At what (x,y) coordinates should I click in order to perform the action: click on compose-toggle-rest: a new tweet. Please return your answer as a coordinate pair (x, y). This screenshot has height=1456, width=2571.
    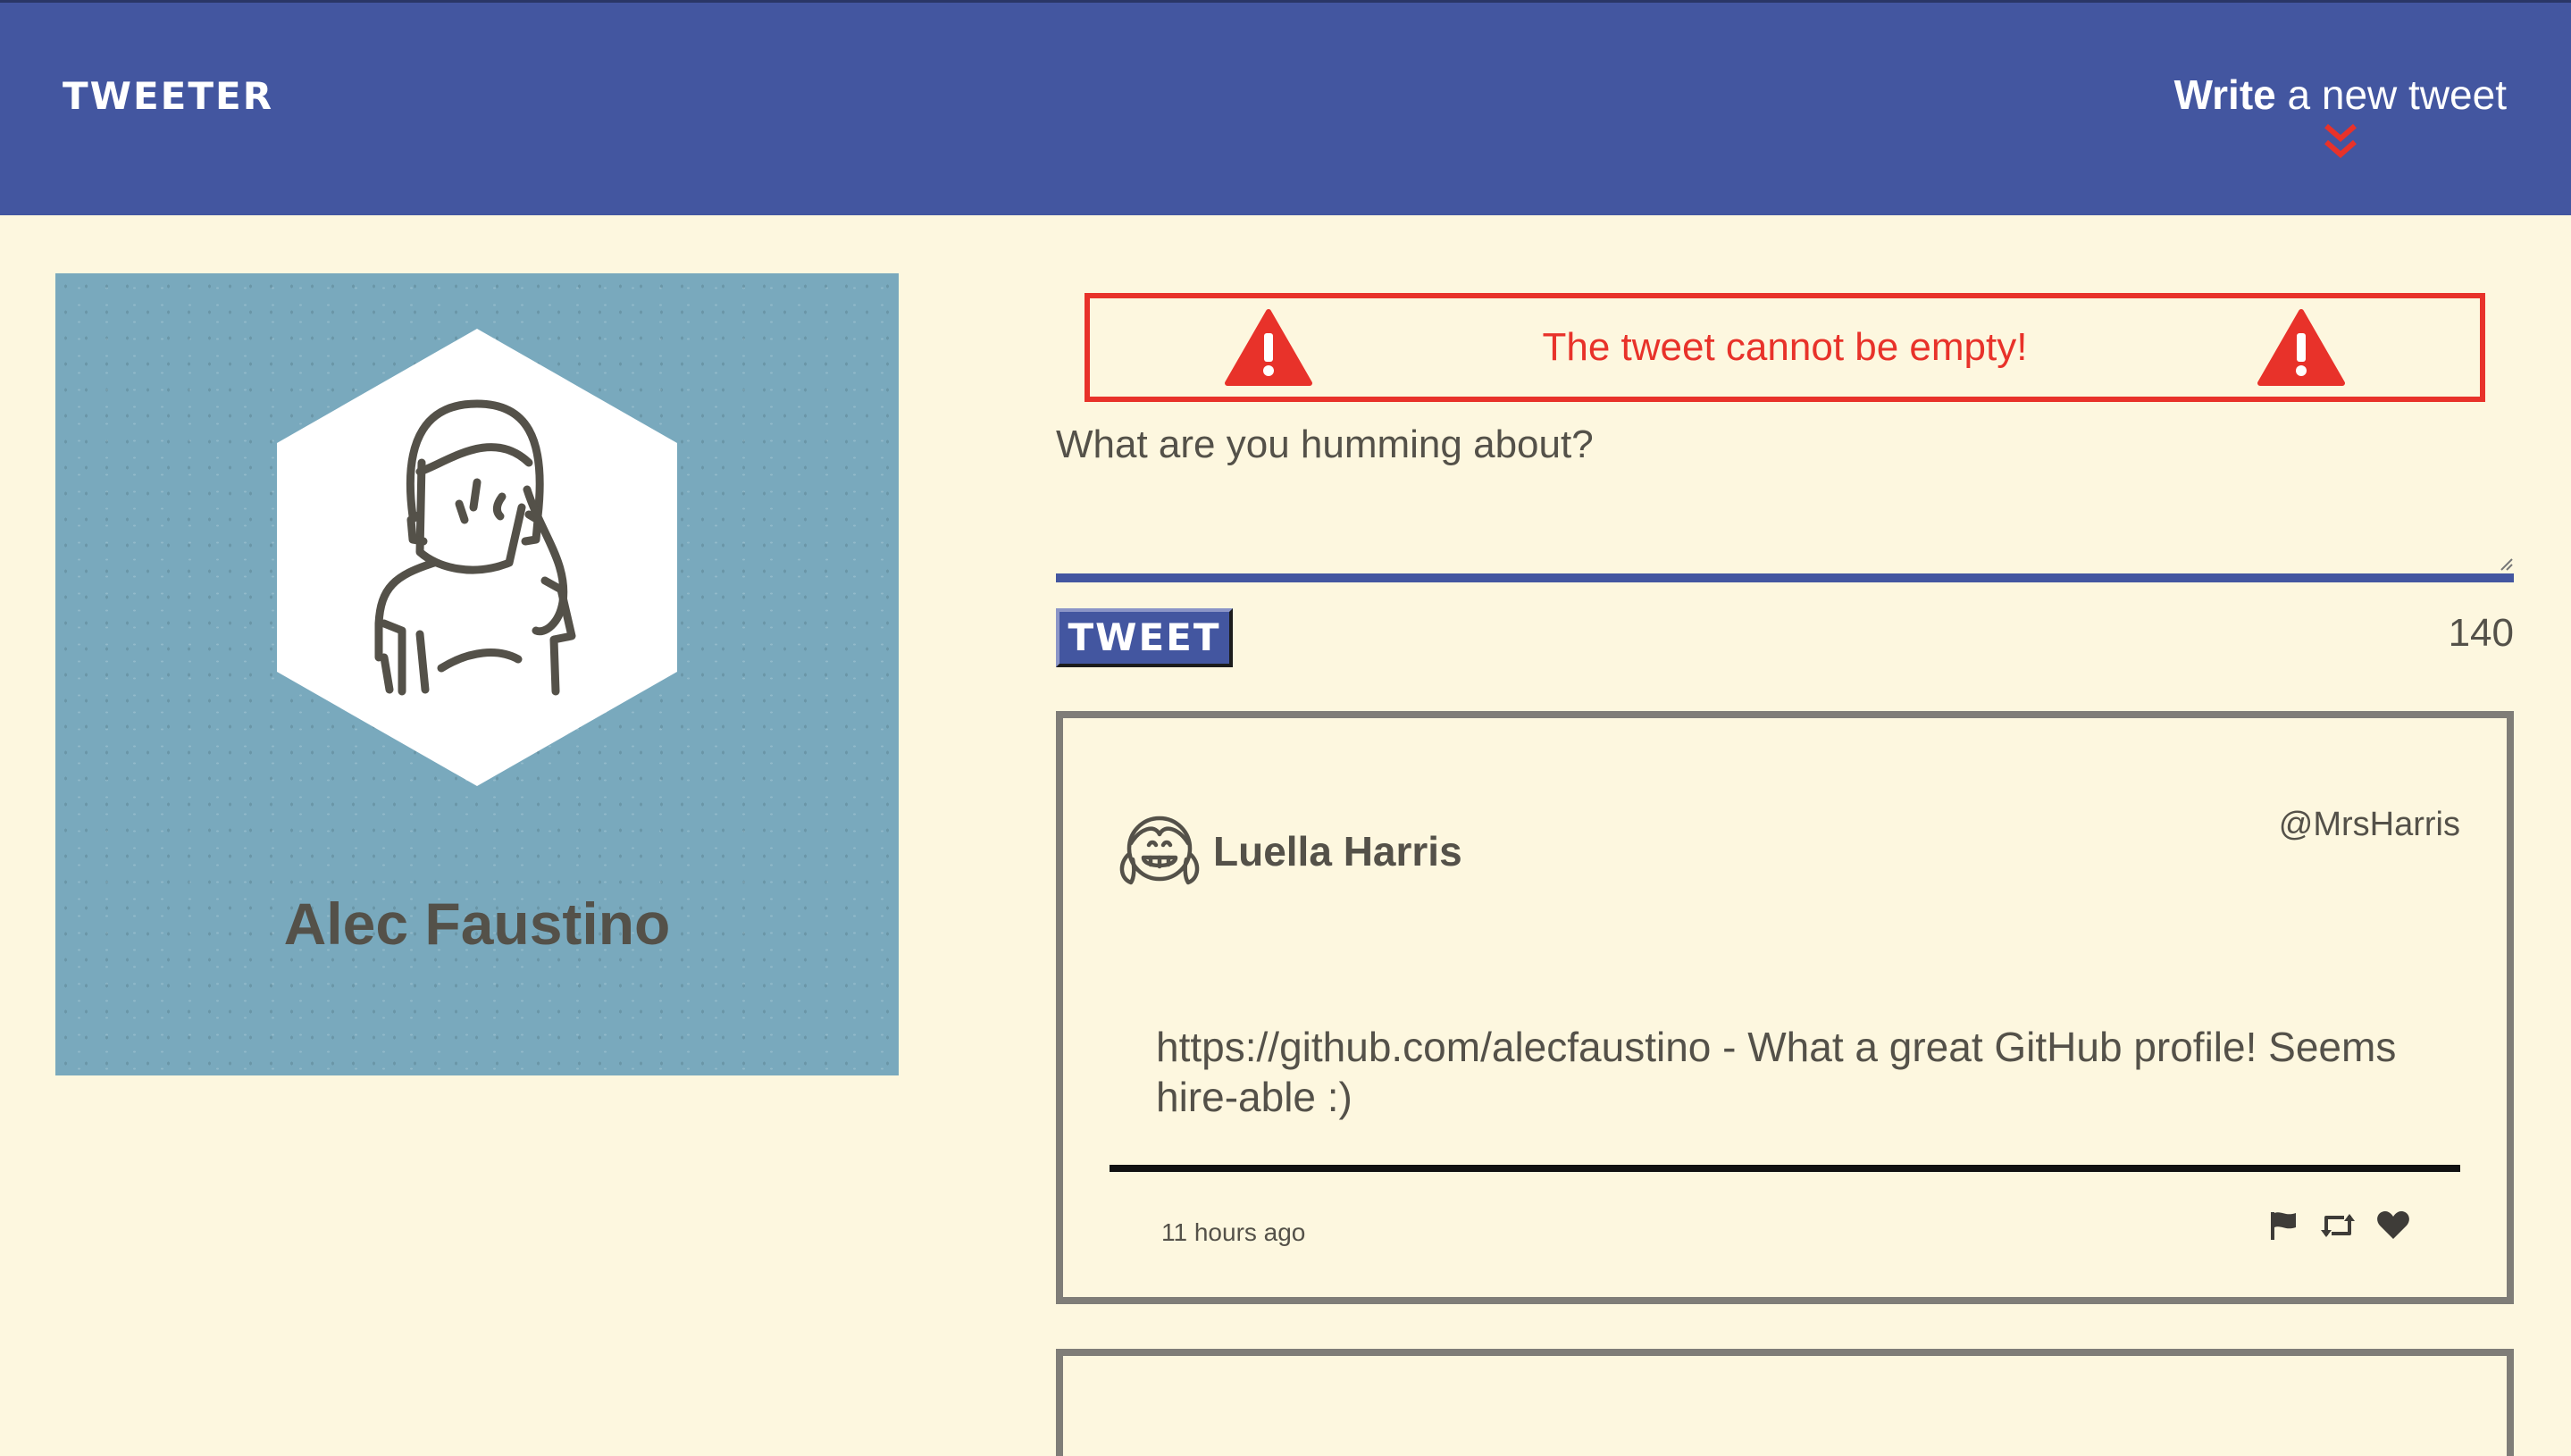
    Looking at the image, I should click on (2391, 94).